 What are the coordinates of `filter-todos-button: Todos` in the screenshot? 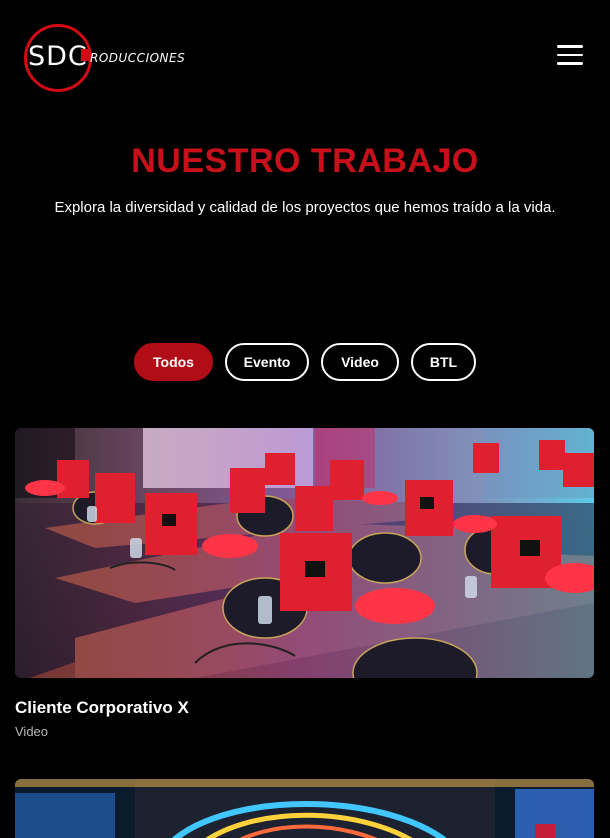 It's located at (173, 362).